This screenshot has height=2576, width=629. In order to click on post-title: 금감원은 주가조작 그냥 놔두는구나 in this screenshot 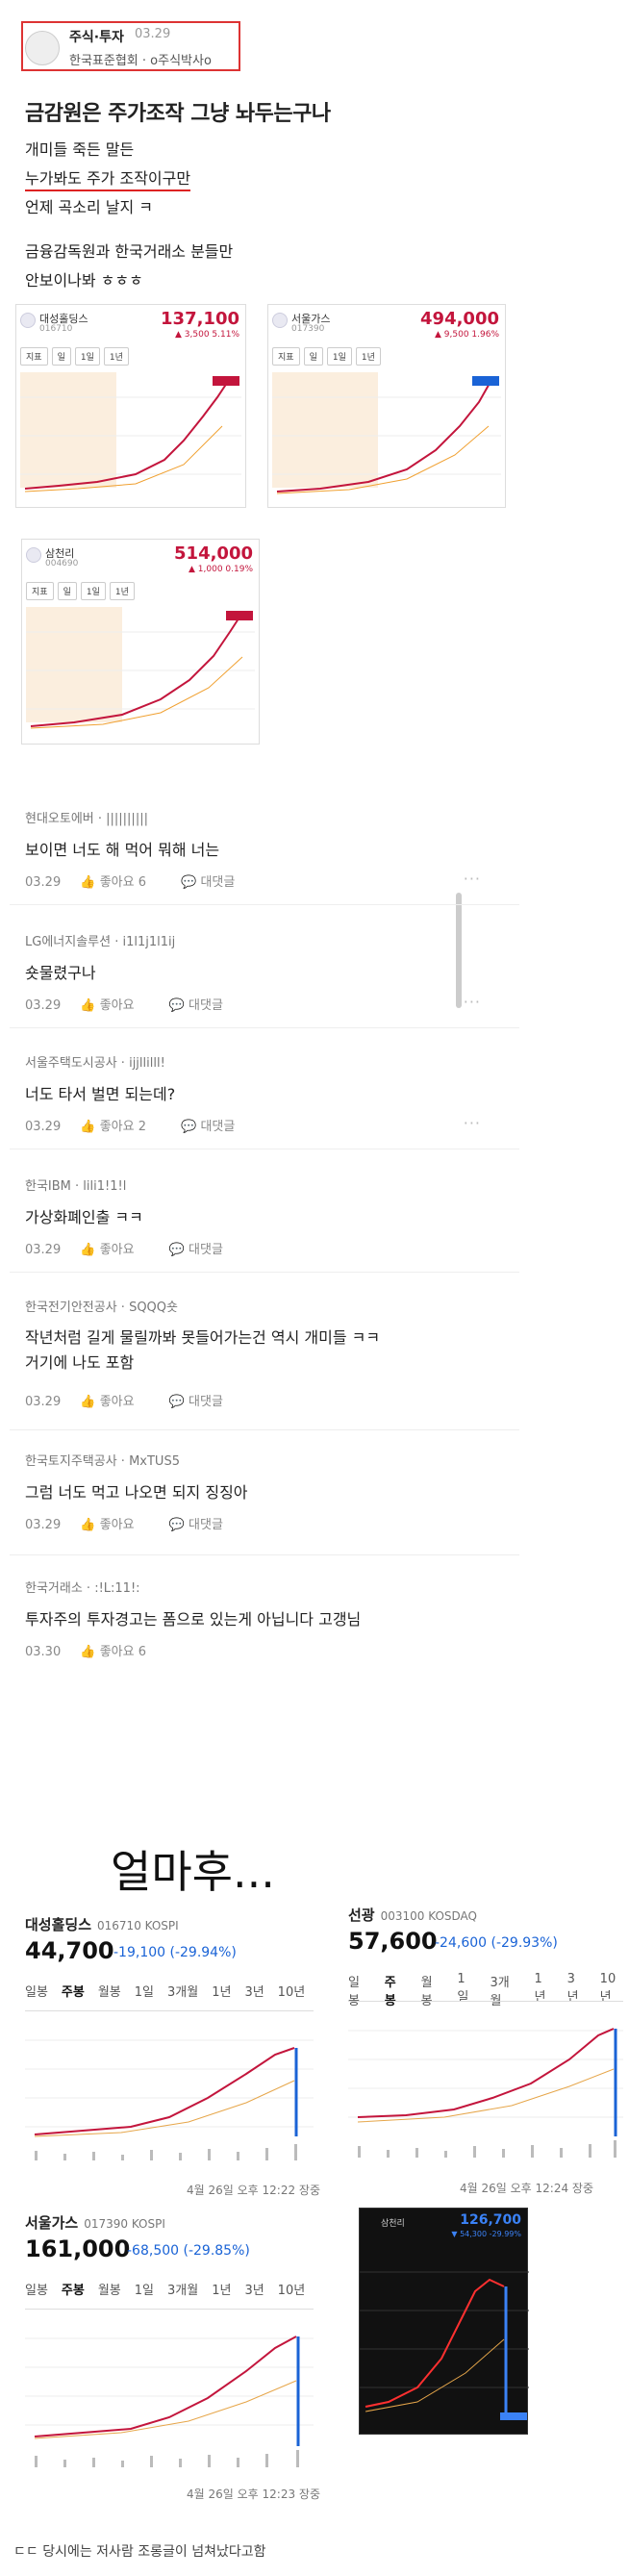, I will do `click(178, 114)`.